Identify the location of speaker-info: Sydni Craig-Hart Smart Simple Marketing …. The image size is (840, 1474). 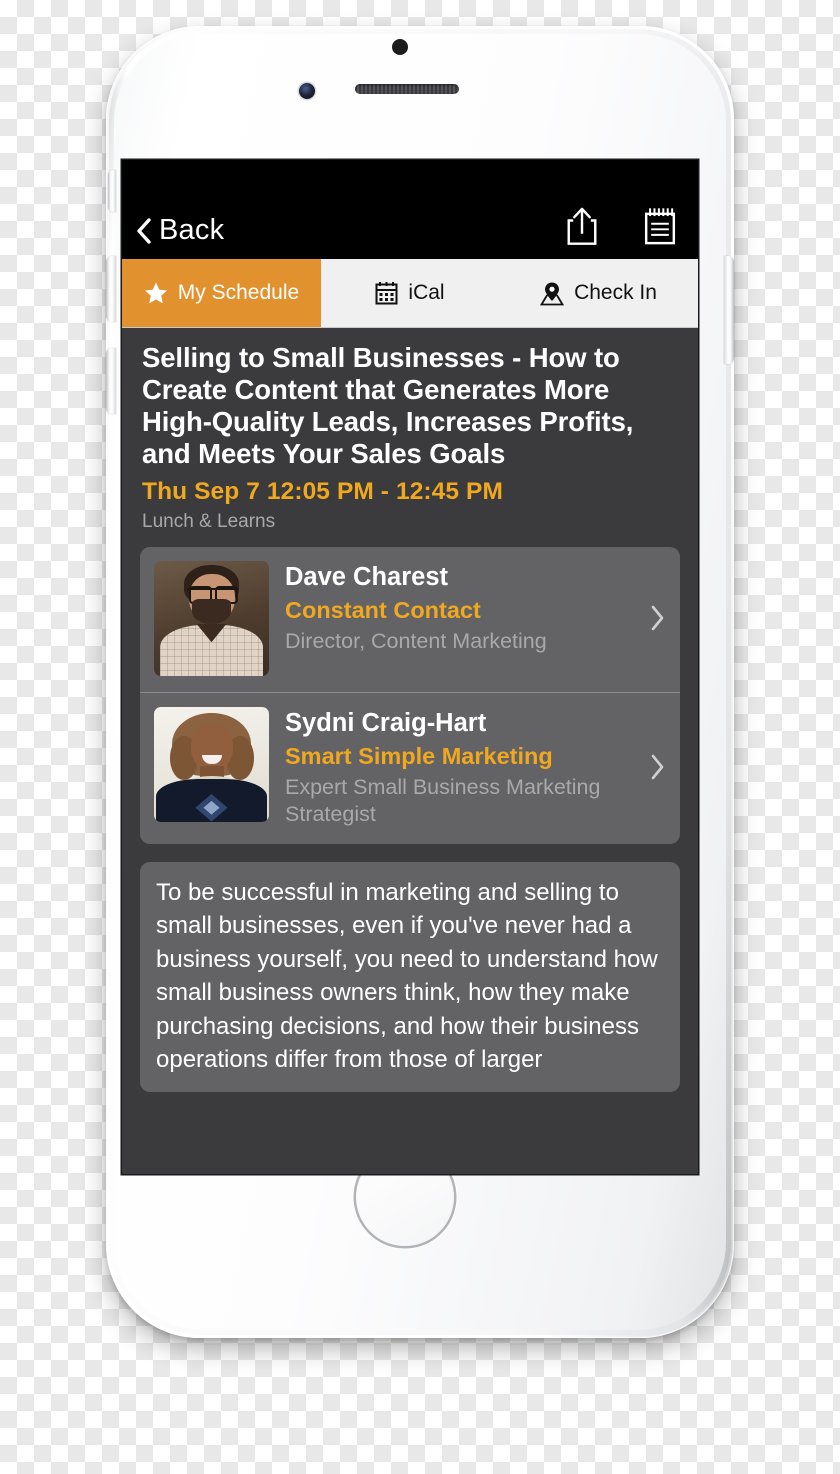
(463, 768).